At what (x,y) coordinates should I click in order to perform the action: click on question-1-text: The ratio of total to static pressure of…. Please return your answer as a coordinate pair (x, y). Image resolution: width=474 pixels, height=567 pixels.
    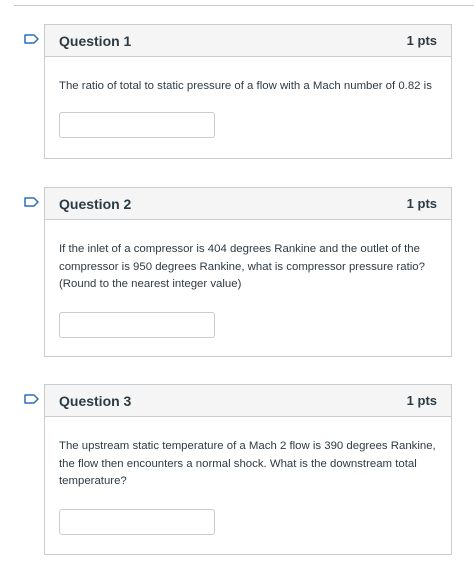
    Looking at the image, I should click on (245, 86).